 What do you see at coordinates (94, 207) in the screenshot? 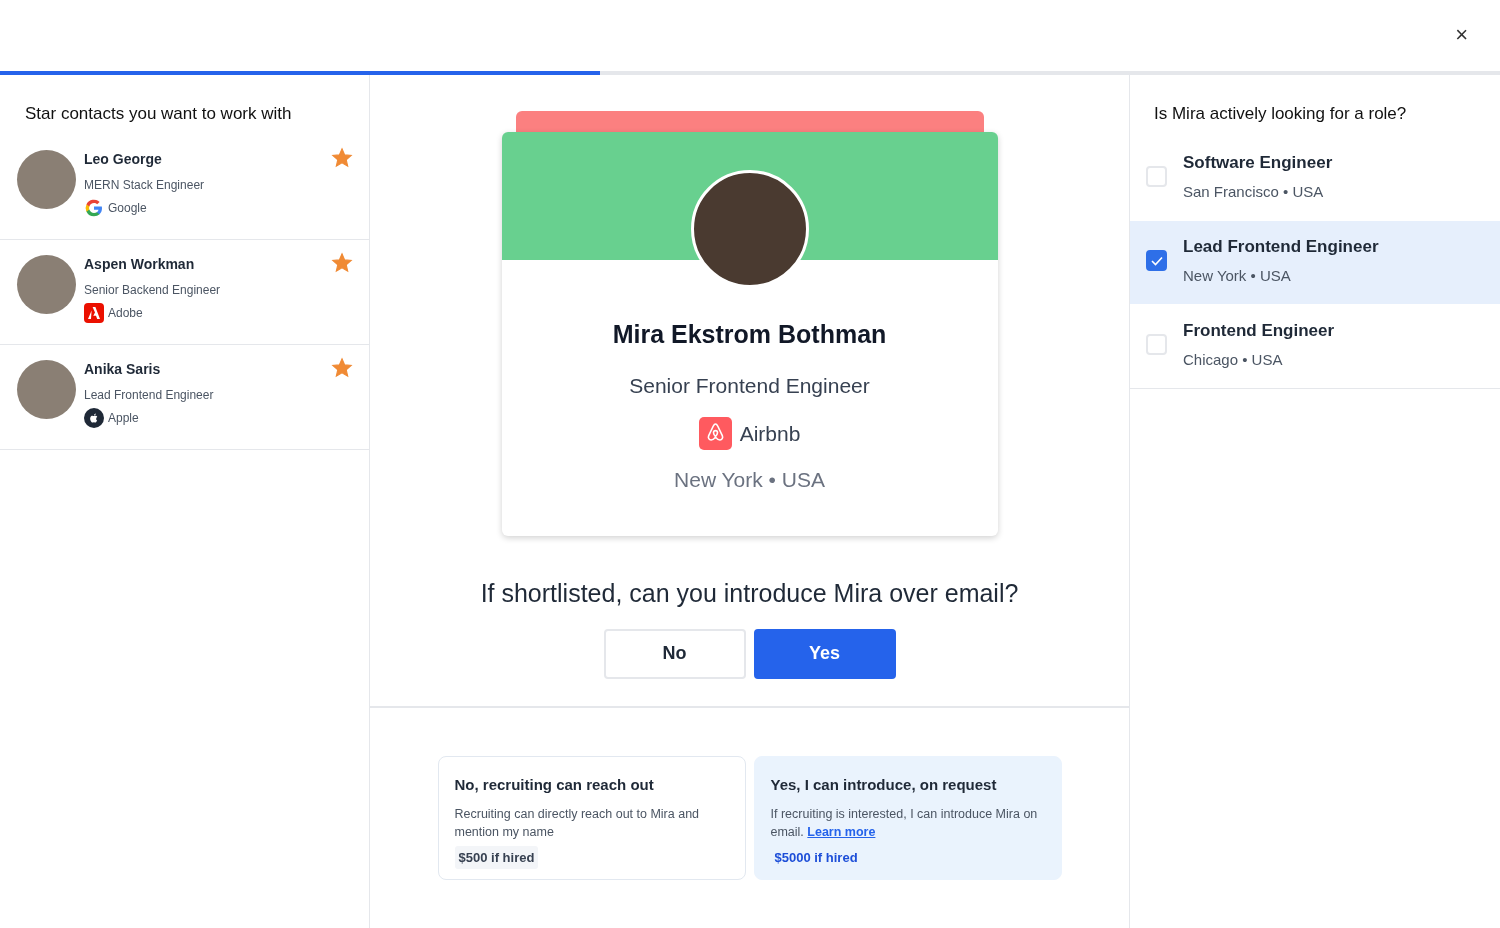
I see `google-logo-icon` at bounding box center [94, 207].